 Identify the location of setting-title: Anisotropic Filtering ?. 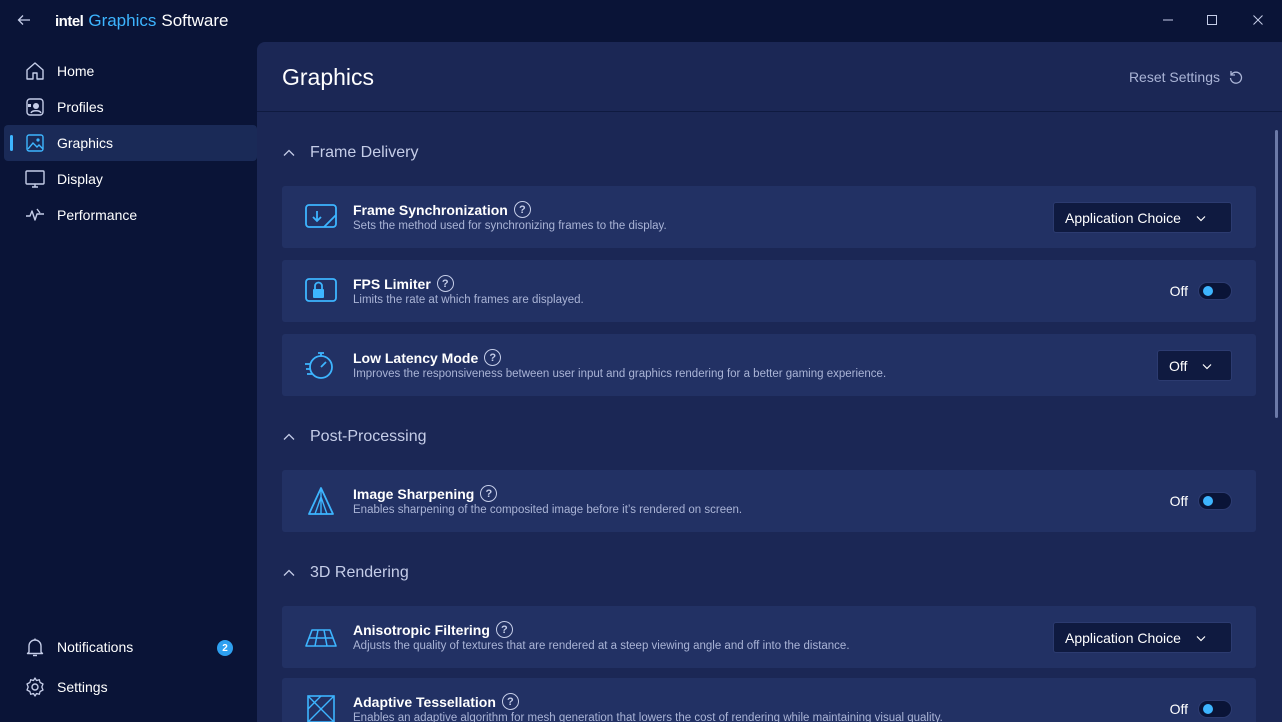
(433, 629).